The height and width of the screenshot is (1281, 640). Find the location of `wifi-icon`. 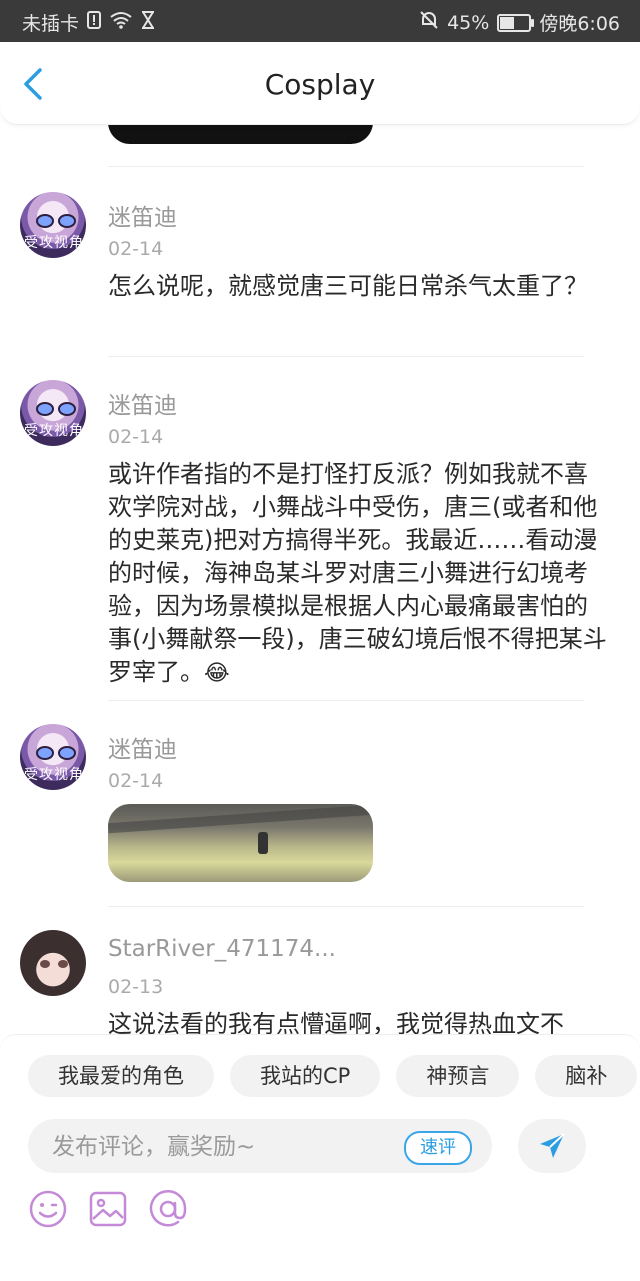

wifi-icon is located at coordinates (121, 22).